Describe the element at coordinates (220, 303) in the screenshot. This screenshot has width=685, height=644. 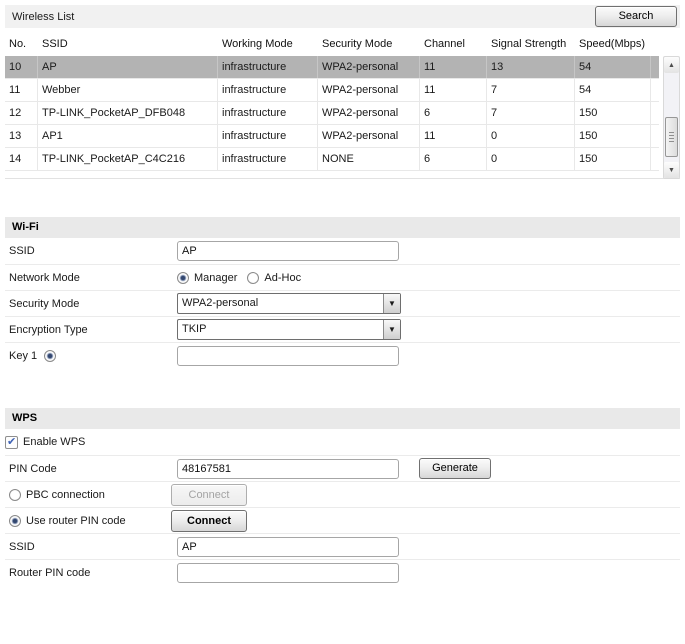
I see `security-mode-value: WPA2-personal` at that location.